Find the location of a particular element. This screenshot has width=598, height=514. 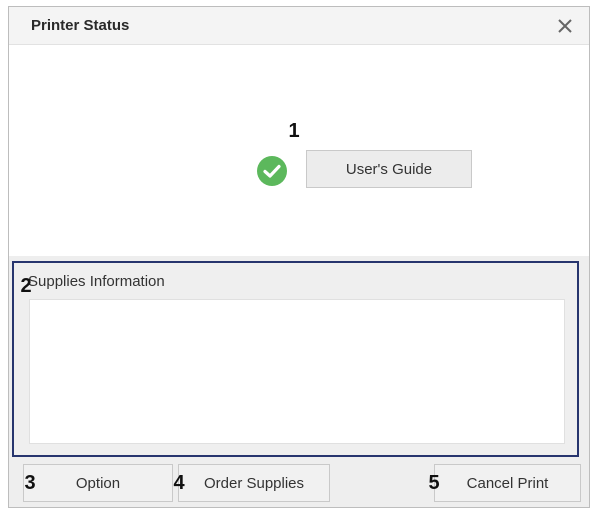

close-icon is located at coordinates (565, 26).